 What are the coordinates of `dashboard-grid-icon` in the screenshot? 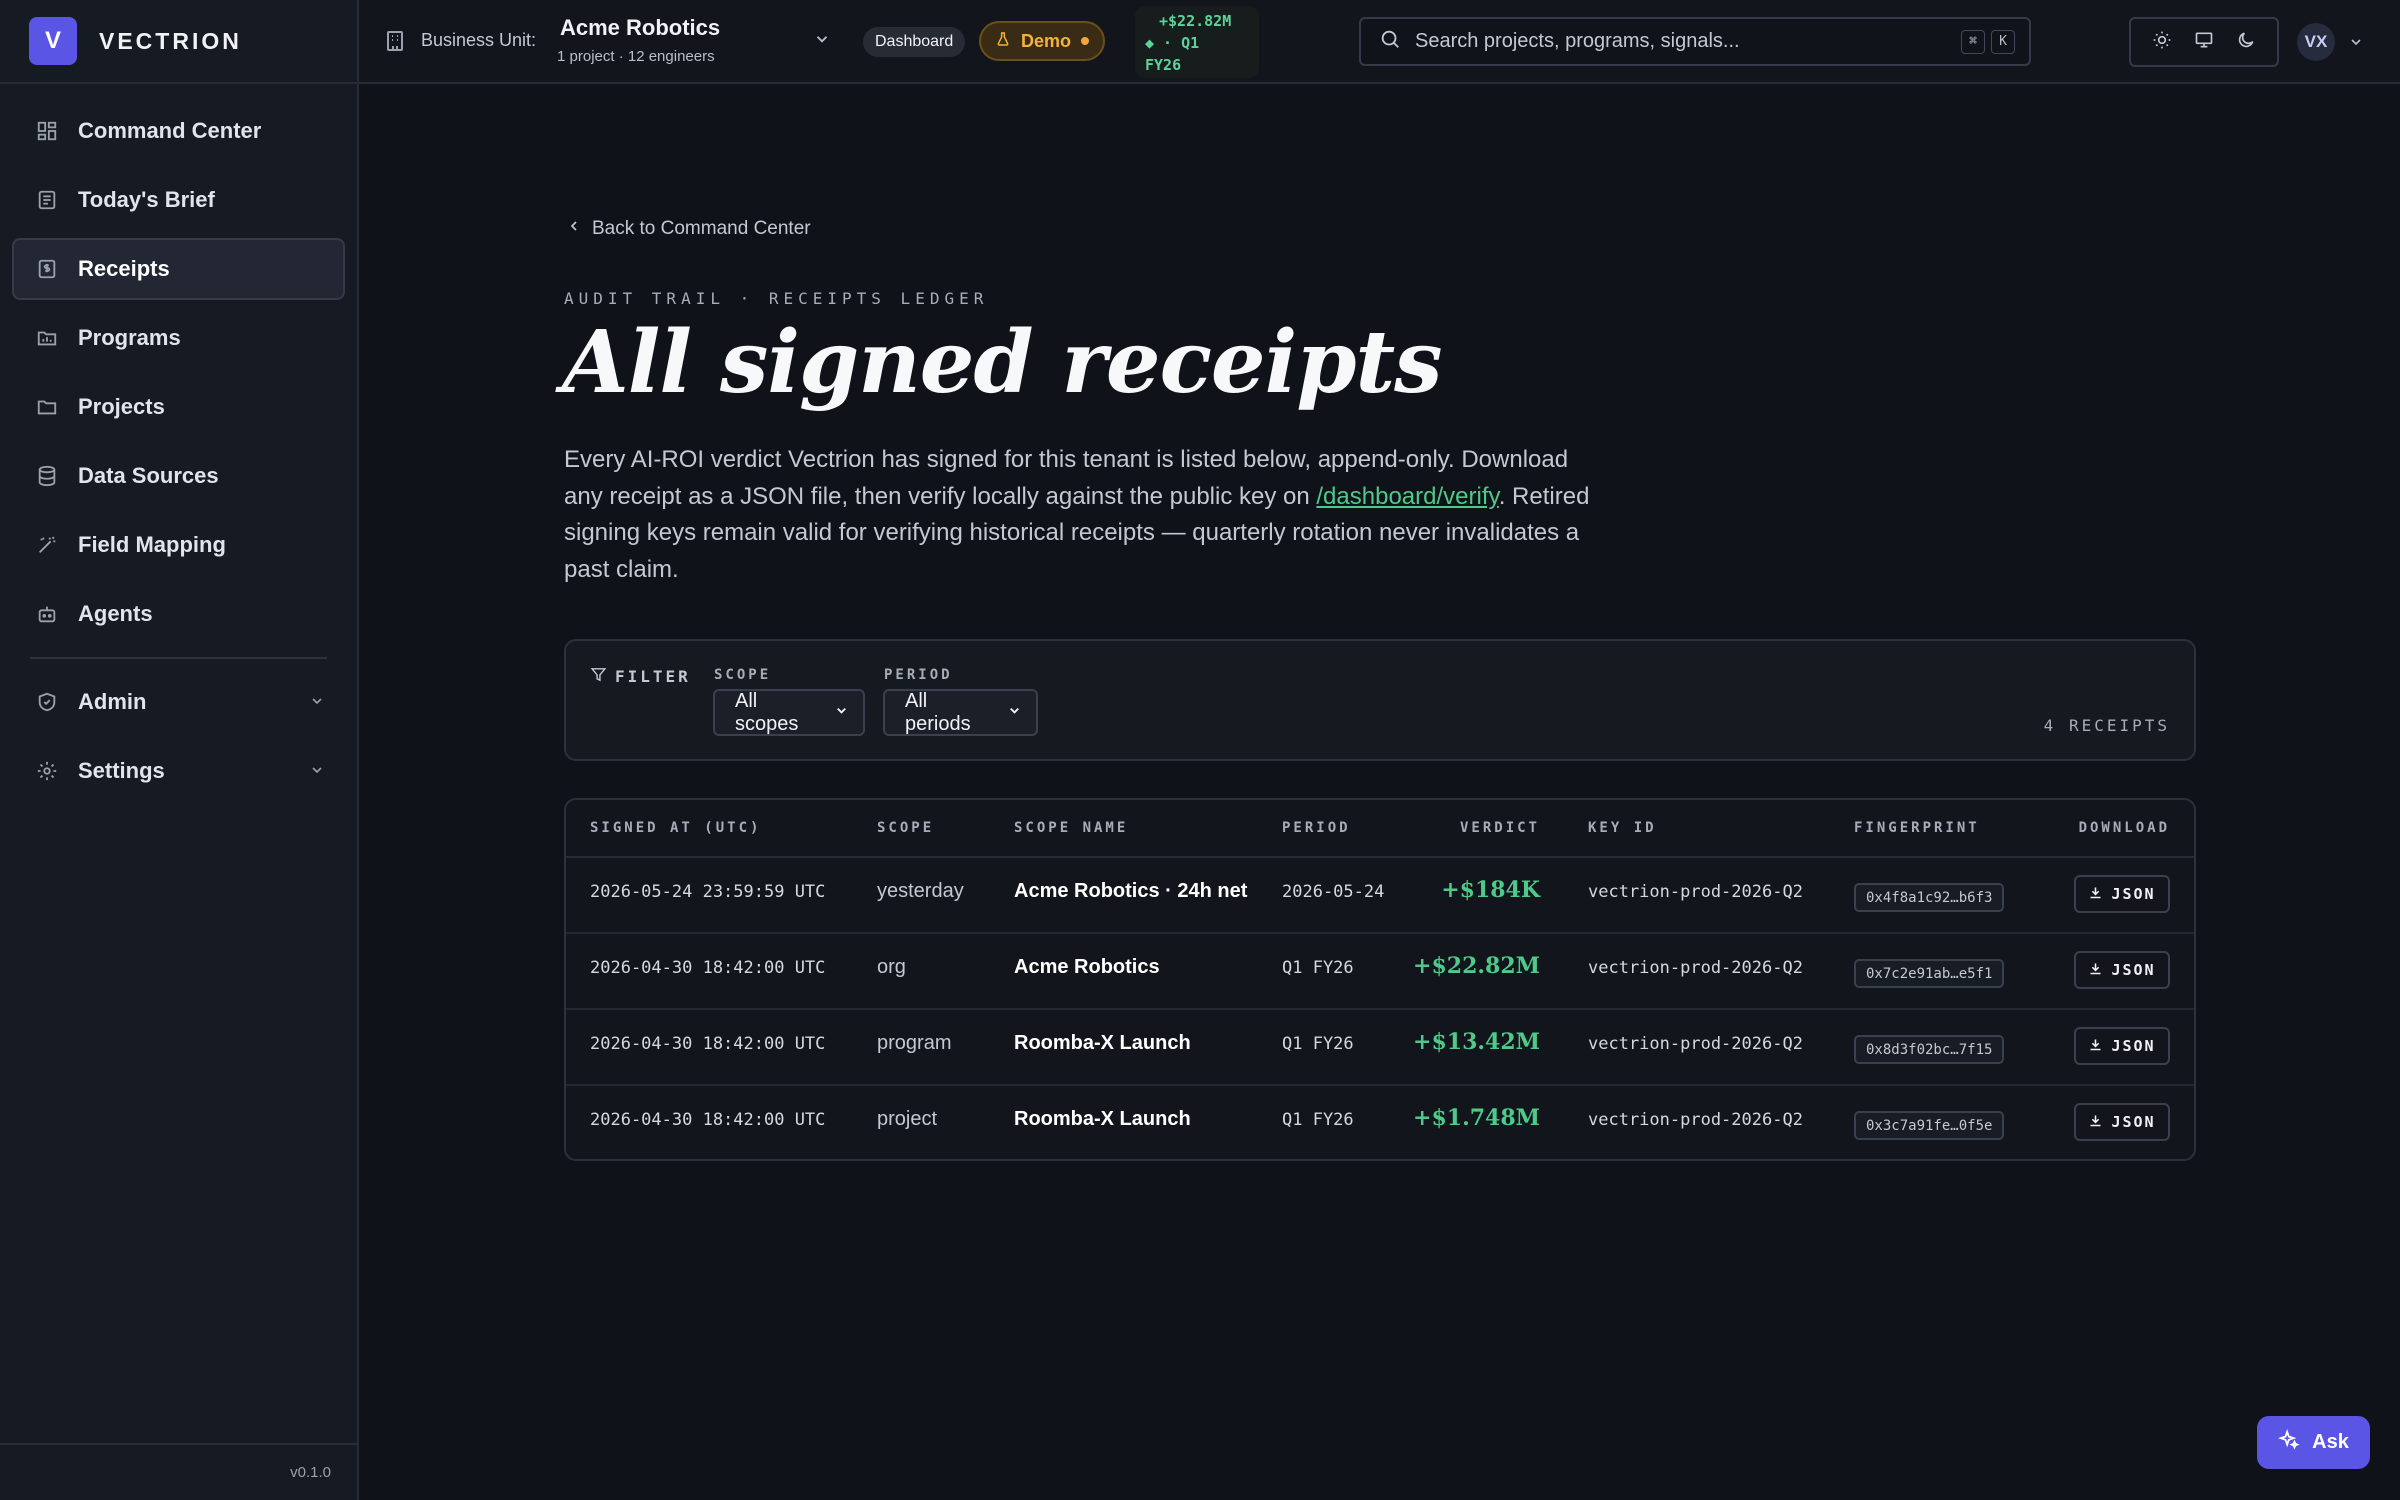 It's located at (47, 131).